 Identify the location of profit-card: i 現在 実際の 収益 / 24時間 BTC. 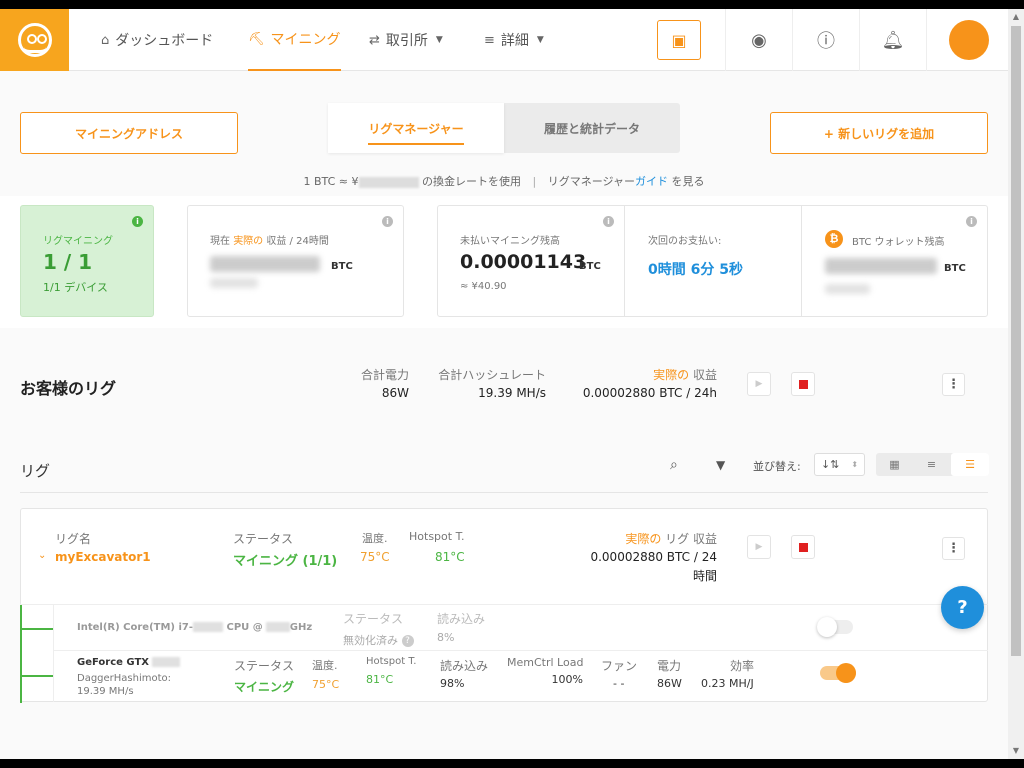
(295, 261).